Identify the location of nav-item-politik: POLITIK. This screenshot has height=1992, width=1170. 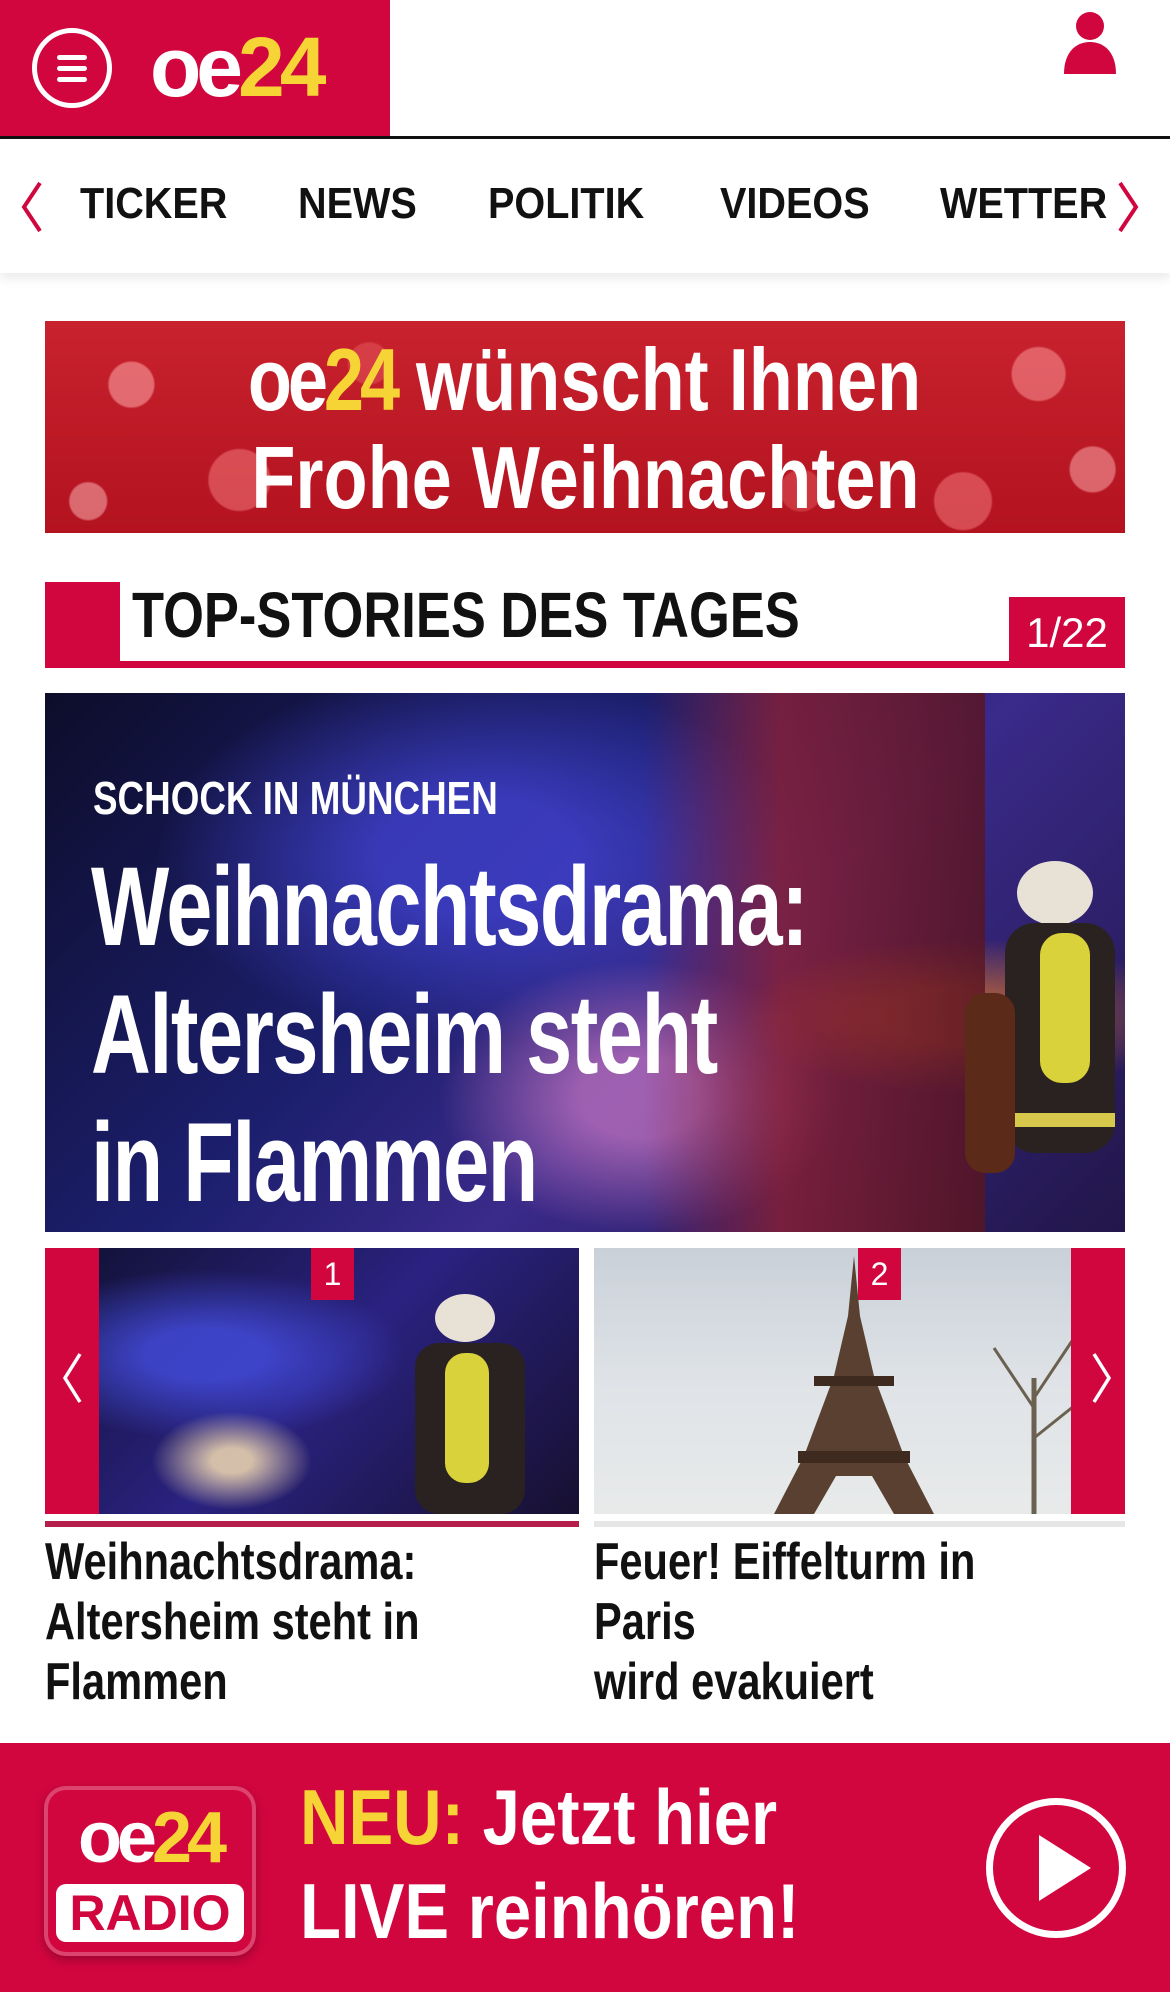
(566, 204).